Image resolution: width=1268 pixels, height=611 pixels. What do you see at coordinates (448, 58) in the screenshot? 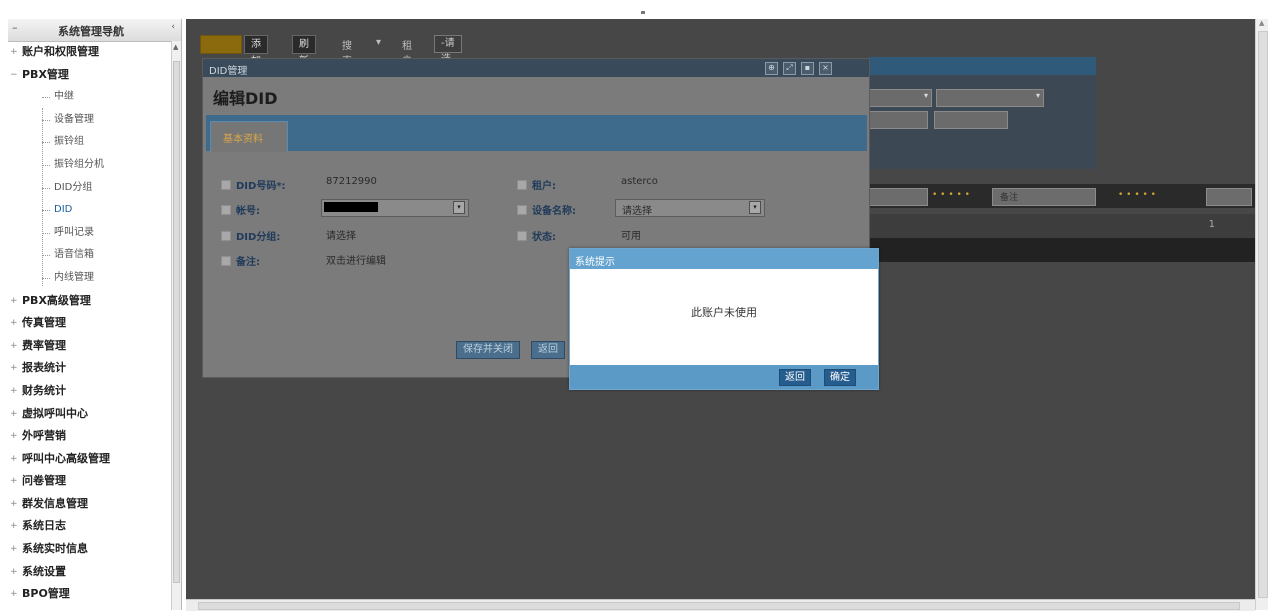
I see `tenant-filter-select: -请选择-` at bounding box center [448, 58].